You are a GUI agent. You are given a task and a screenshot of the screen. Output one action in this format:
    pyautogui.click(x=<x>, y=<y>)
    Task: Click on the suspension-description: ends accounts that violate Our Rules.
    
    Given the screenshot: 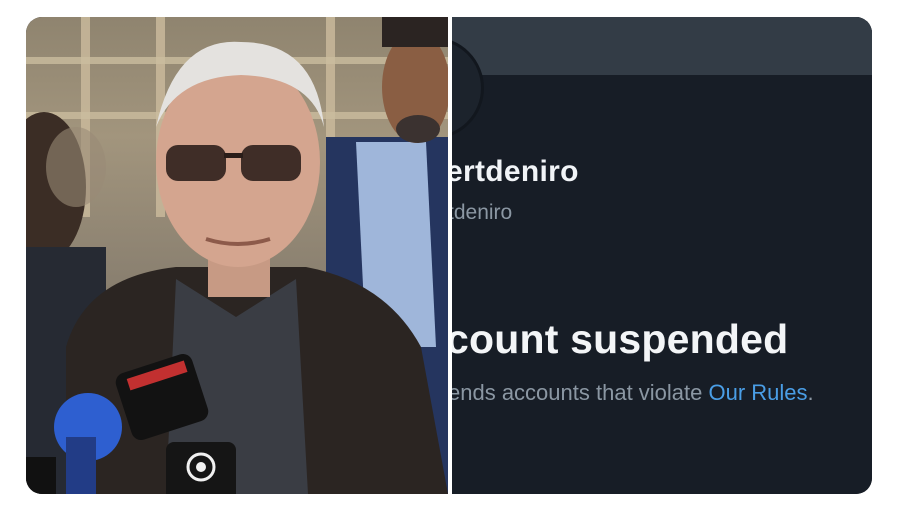 What is the action you would take?
    pyautogui.click(x=633, y=393)
    